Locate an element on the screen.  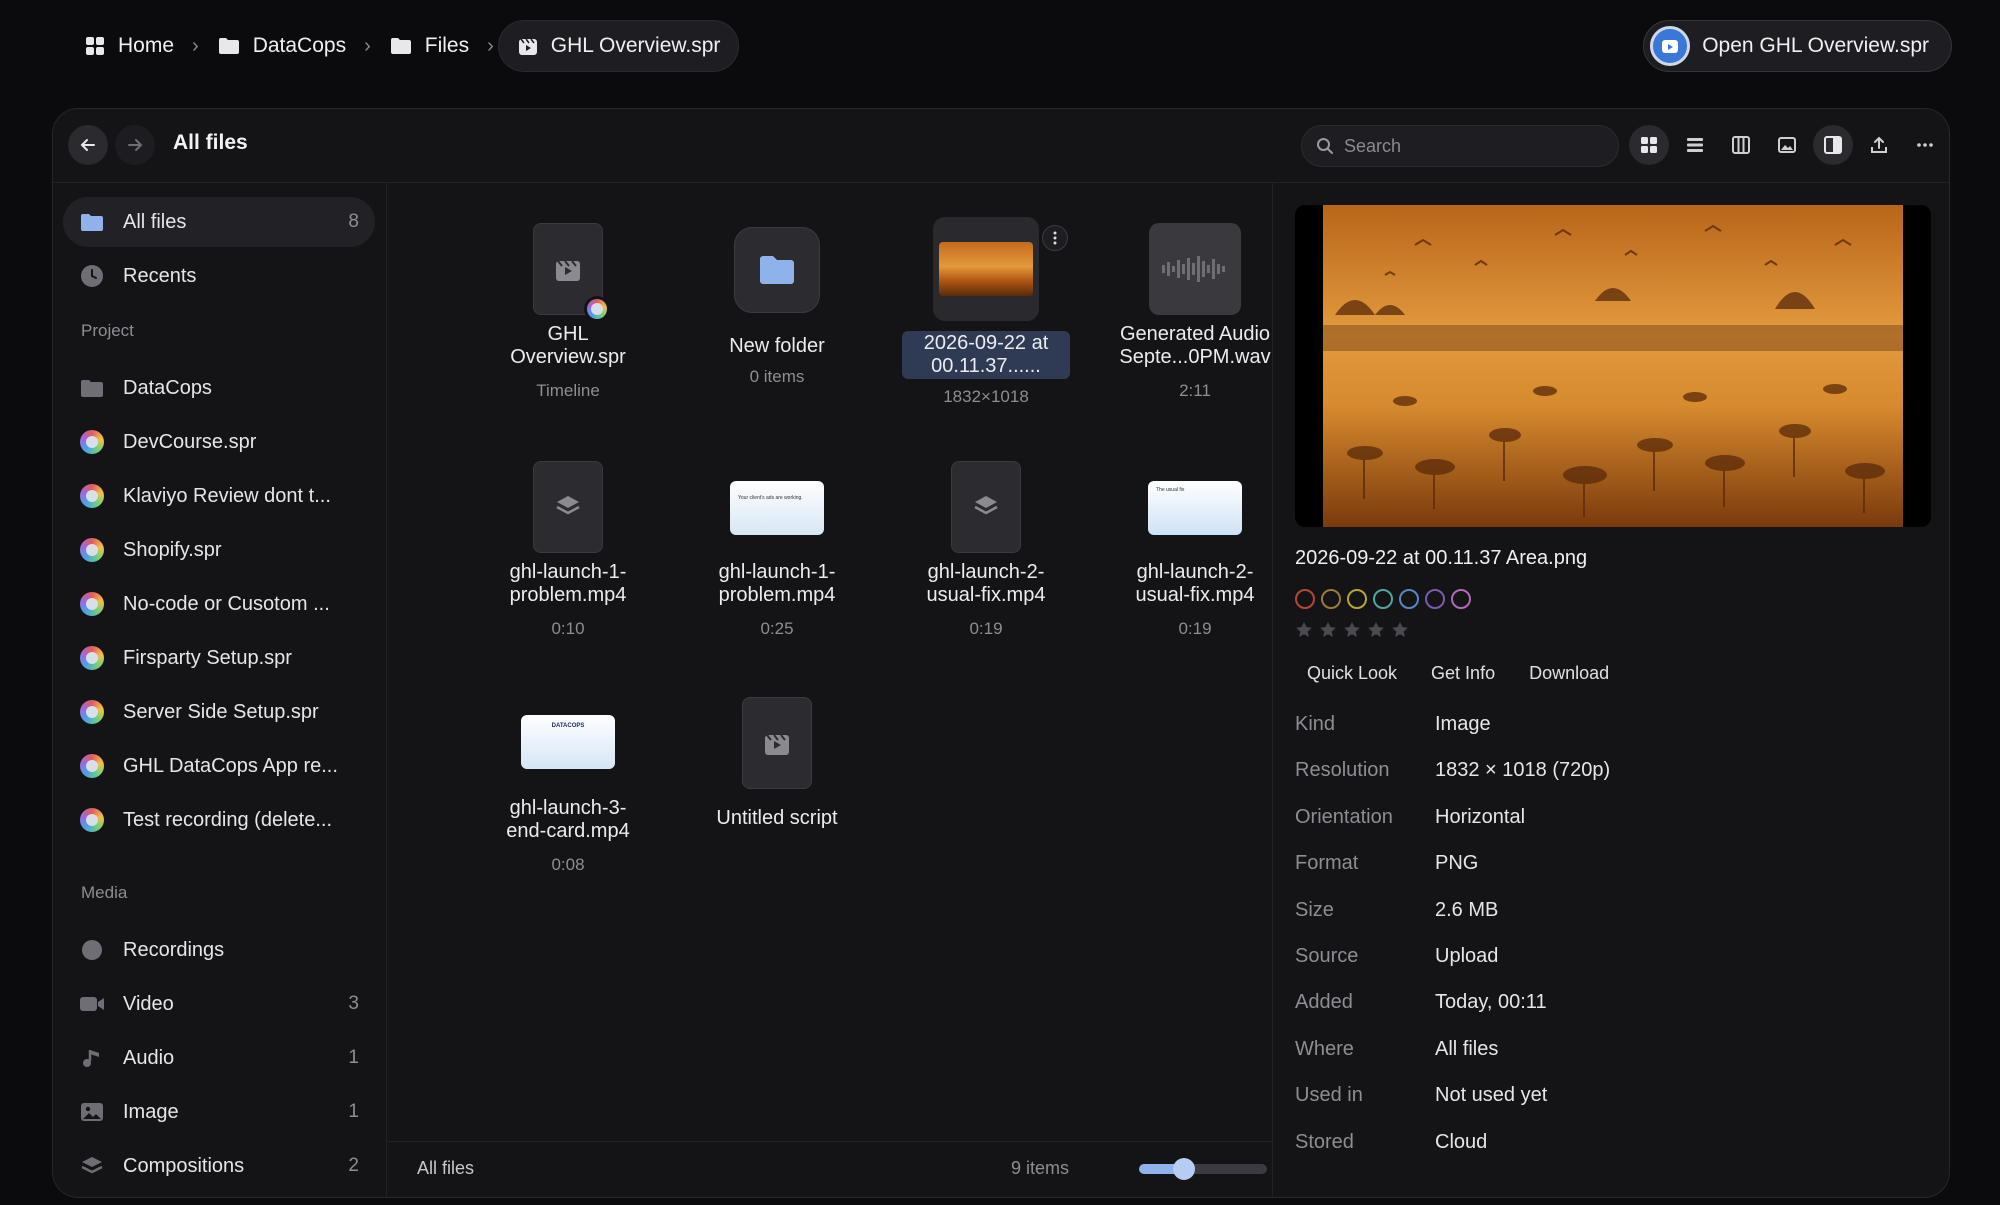
color-tag-pink is located at coordinates (1461, 599).